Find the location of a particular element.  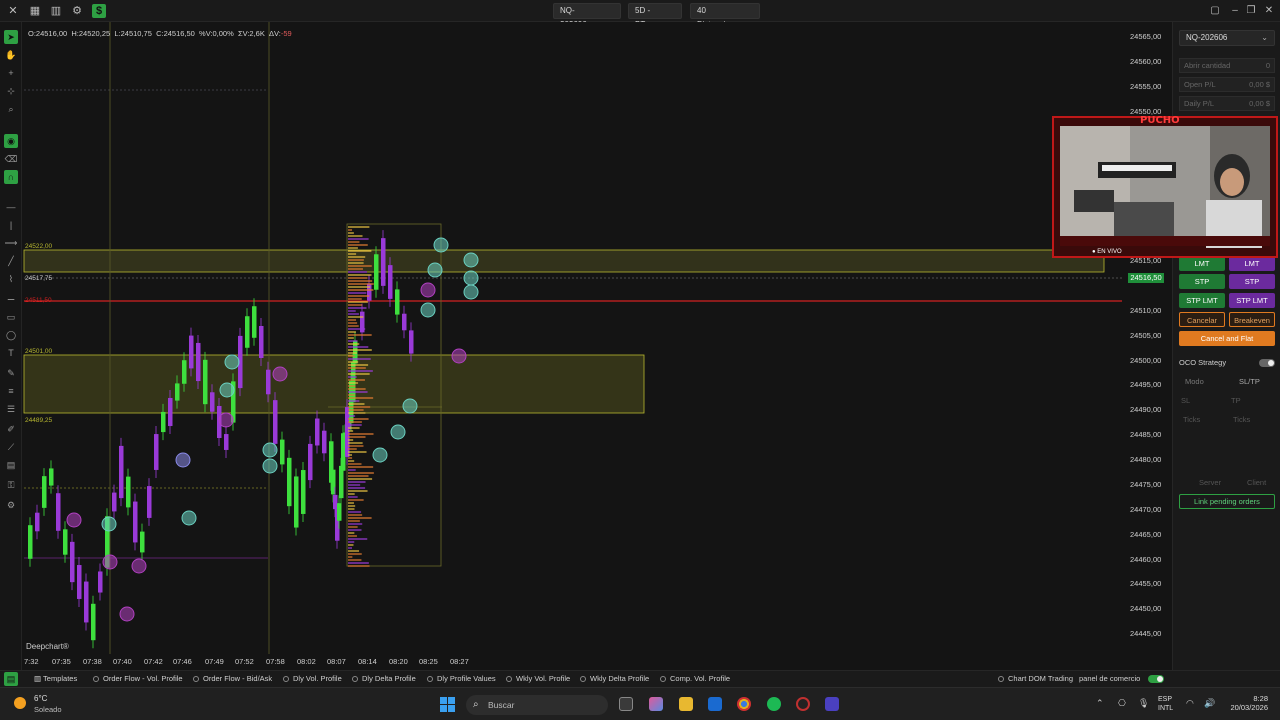

spotify-icon is located at coordinates (774, 704).